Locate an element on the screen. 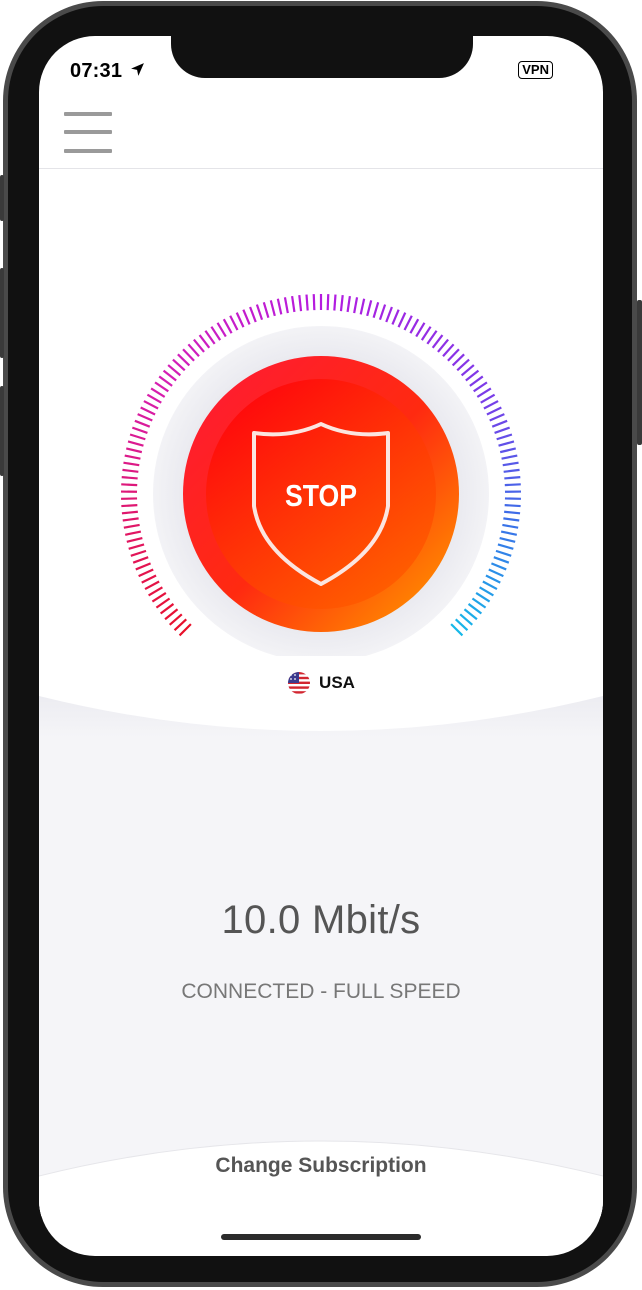 Image resolution: width=642 pixels, height=1290 pixels. header-divider is located at coordinates (321, 168).